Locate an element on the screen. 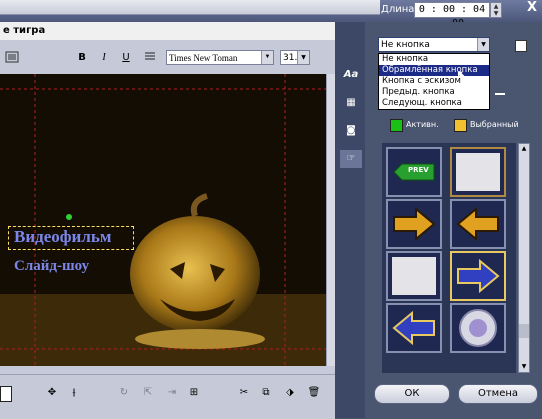  frame-icon is located at coordinates (6, 394).